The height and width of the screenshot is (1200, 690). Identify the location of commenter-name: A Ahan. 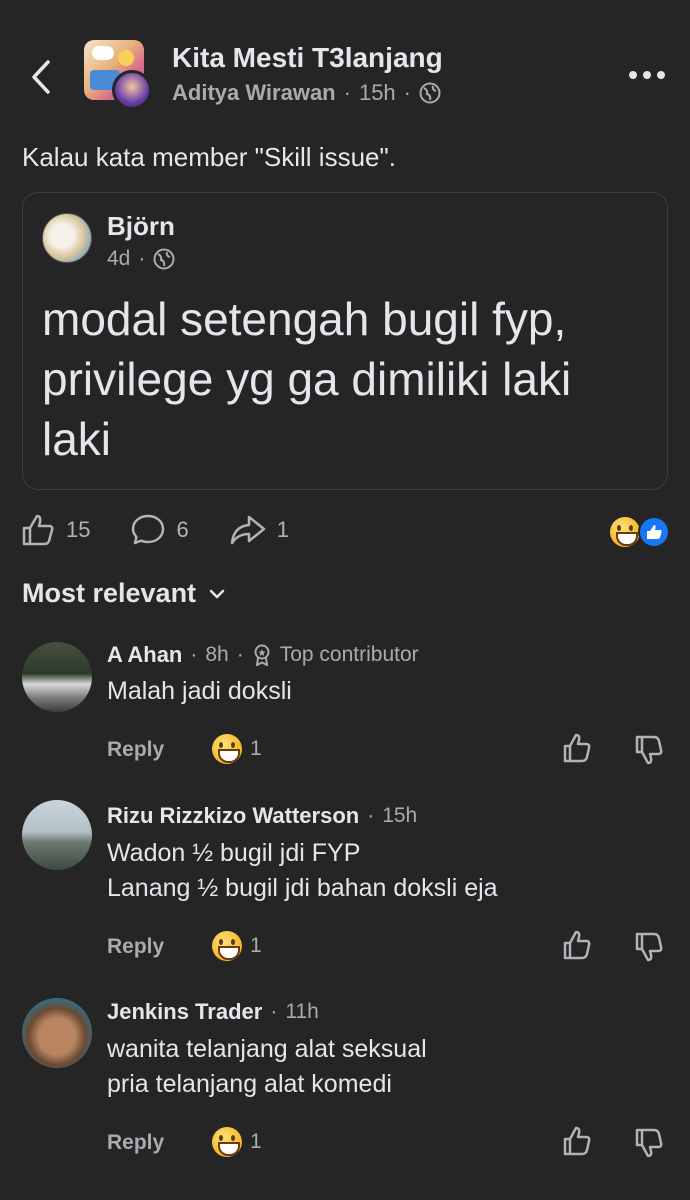
(144, 655).